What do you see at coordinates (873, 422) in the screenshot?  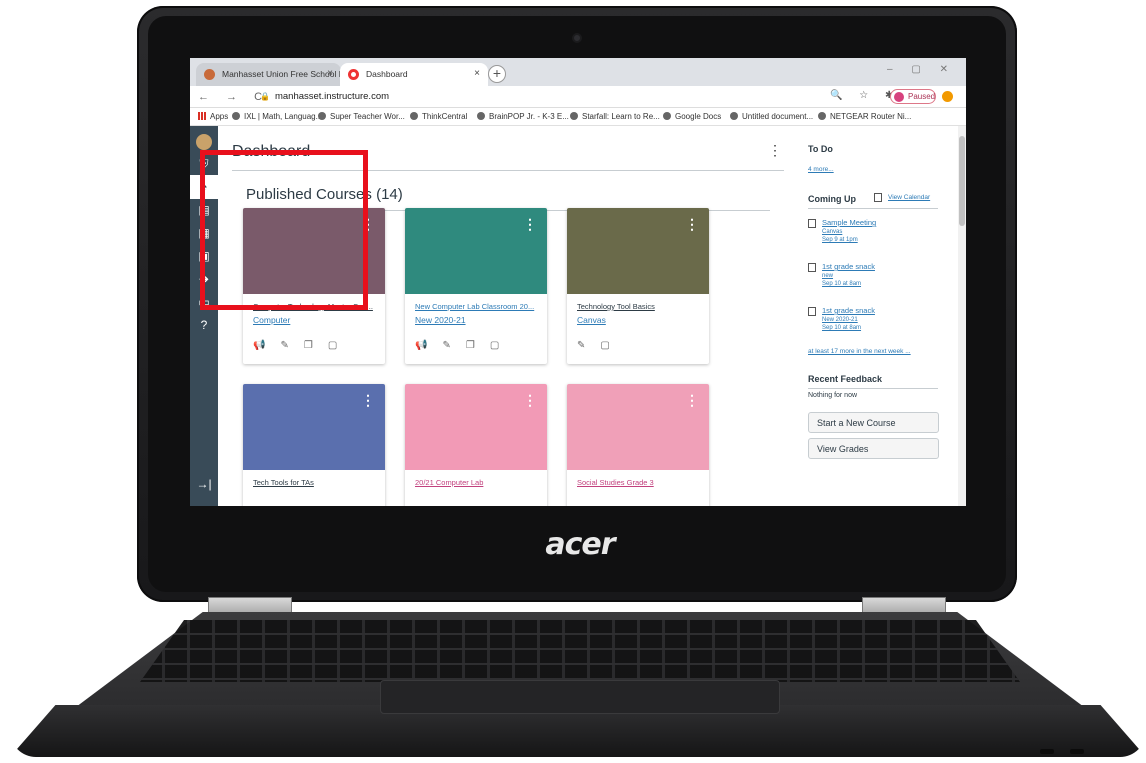 I see `start-new-course-button: Start a New Course` at bounding box center [873, 422].